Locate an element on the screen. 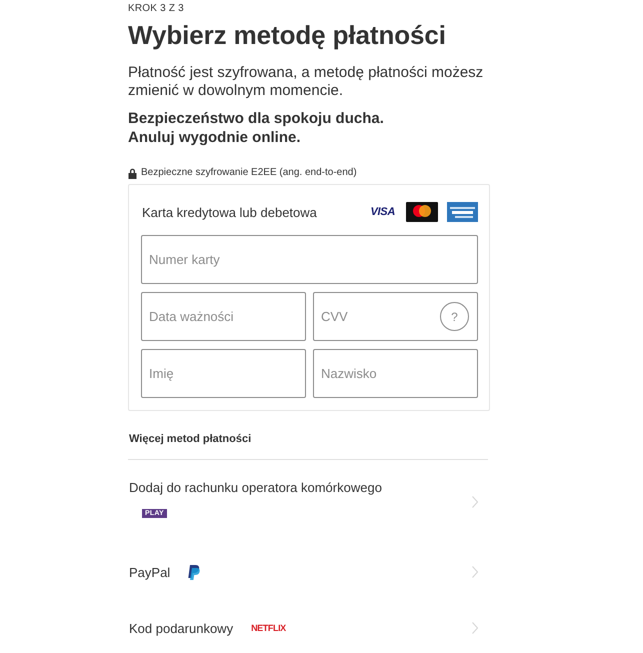  visa-logo: VISA is located at coordinates (382, 212).